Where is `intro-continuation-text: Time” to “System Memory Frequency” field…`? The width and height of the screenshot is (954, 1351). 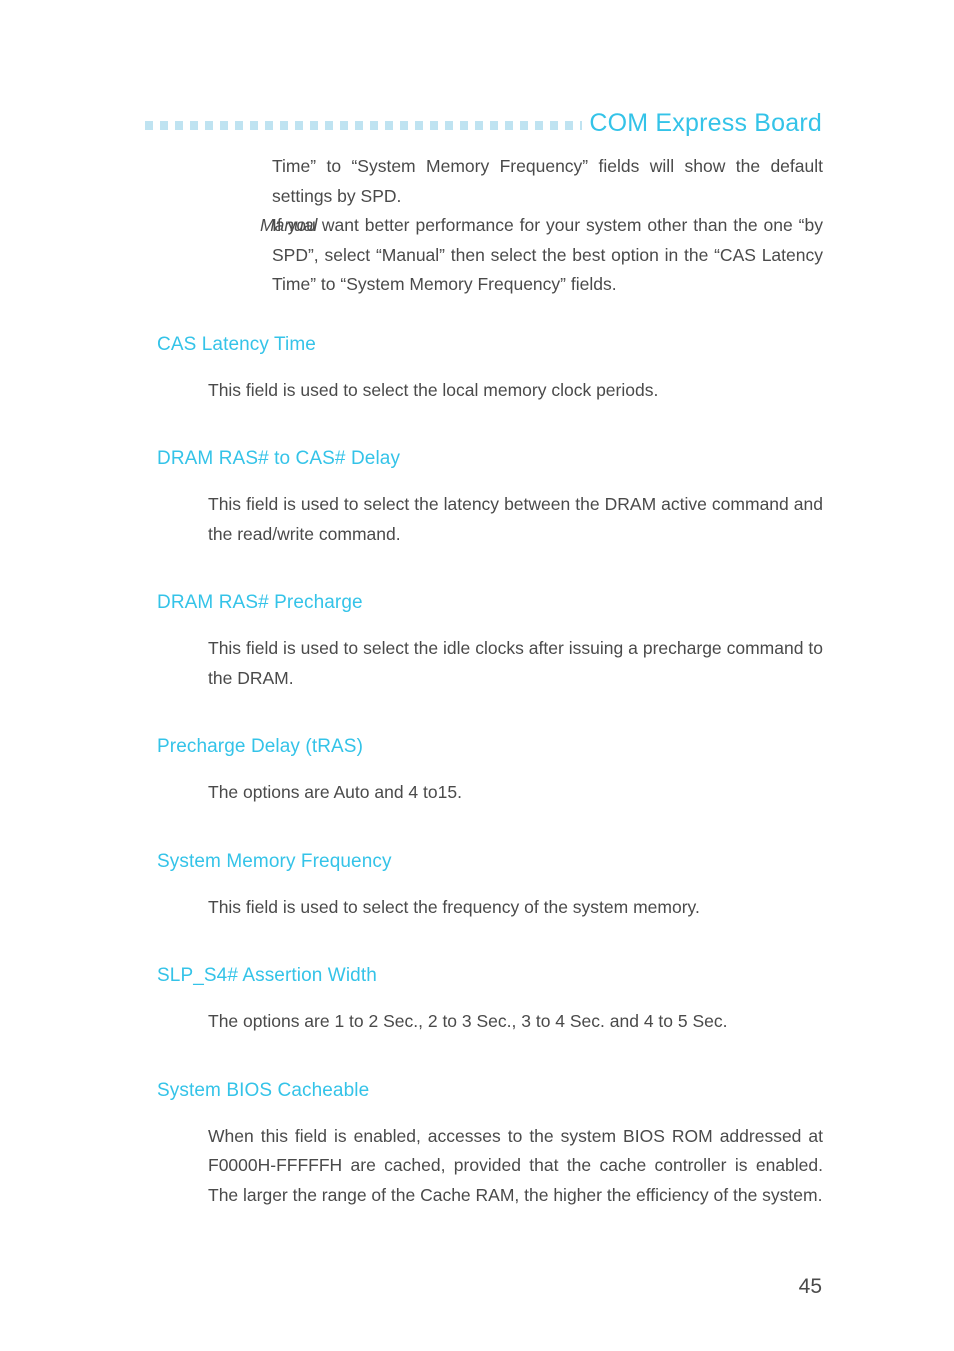
intro-continuation-text: Time” to “System Memory Frequency” field… is located at coordinates (547, 181).